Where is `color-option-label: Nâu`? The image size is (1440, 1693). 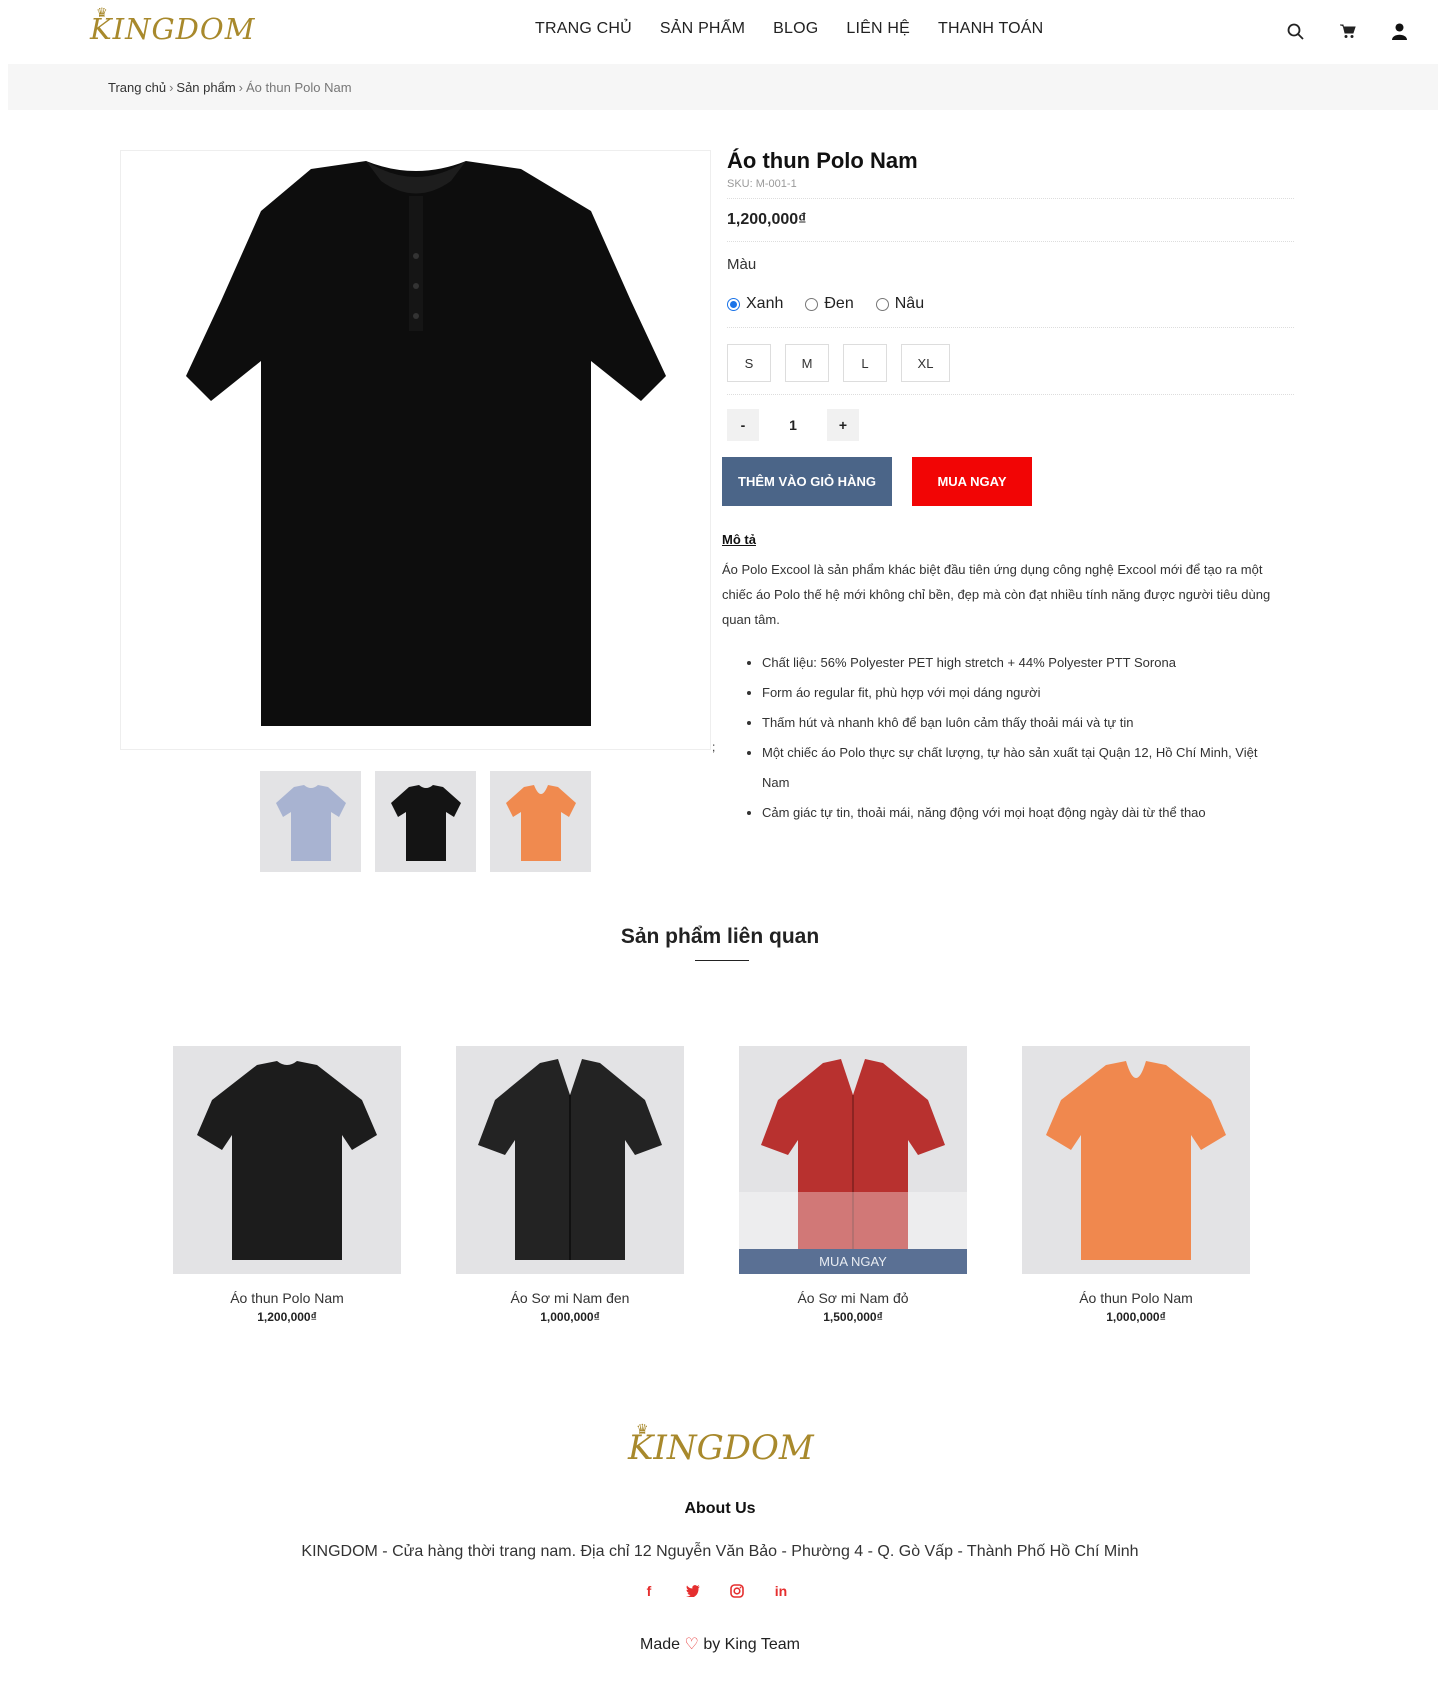 color-option-label: Nâu is located at coordinates (909, 303).